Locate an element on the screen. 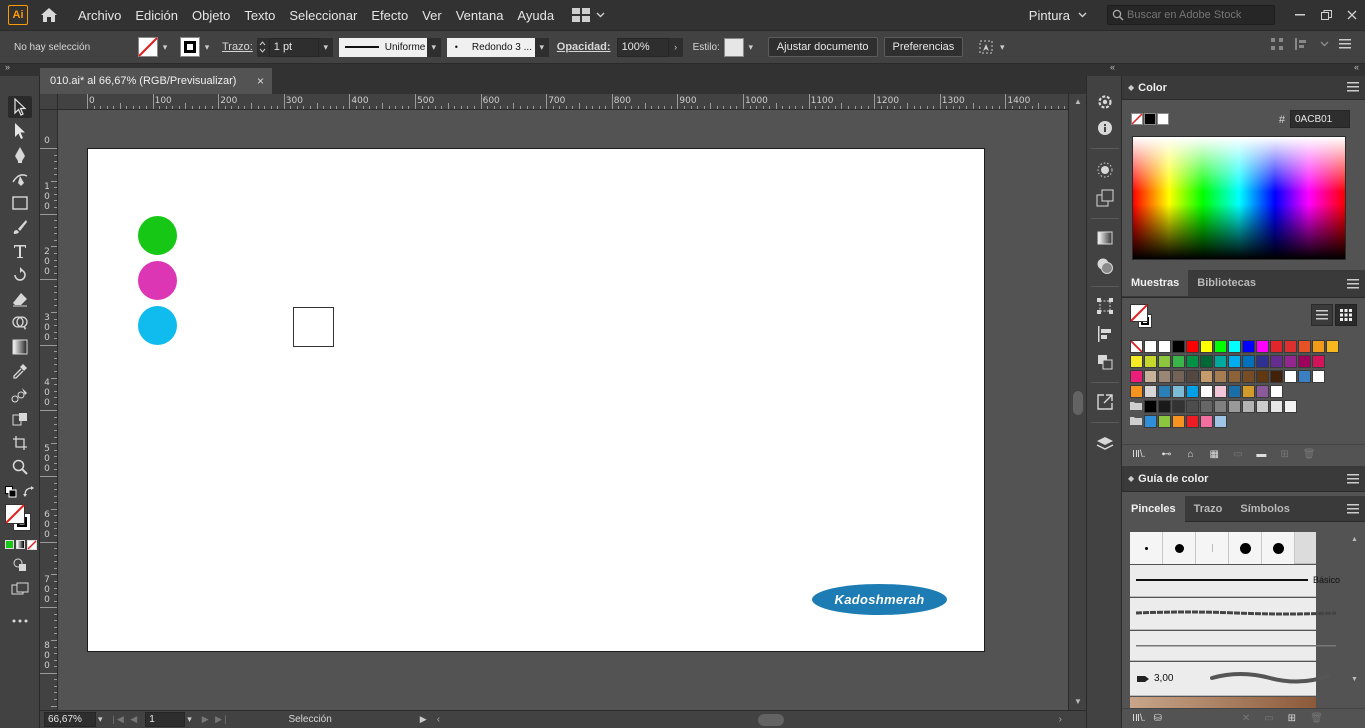 This screenshot has height=728, width=1365. close-tab-icon: × is located at coordinates (260, 81).